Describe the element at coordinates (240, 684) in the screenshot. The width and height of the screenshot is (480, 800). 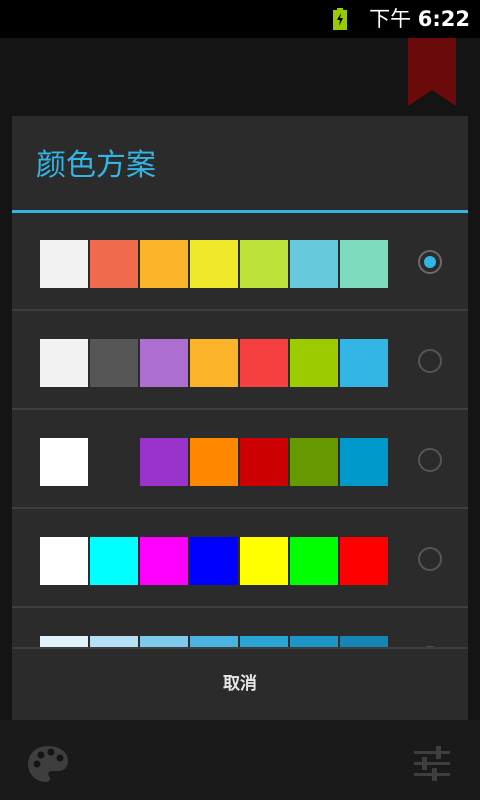
I see `cancel-button: 取消` at that location.